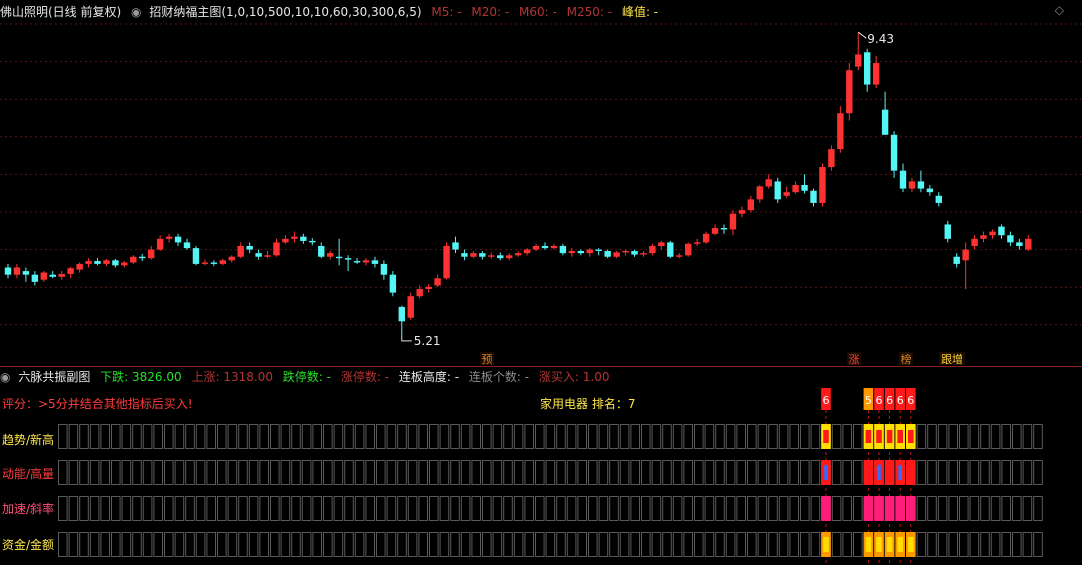  I want to click on low-pointer, so click(406, 338).